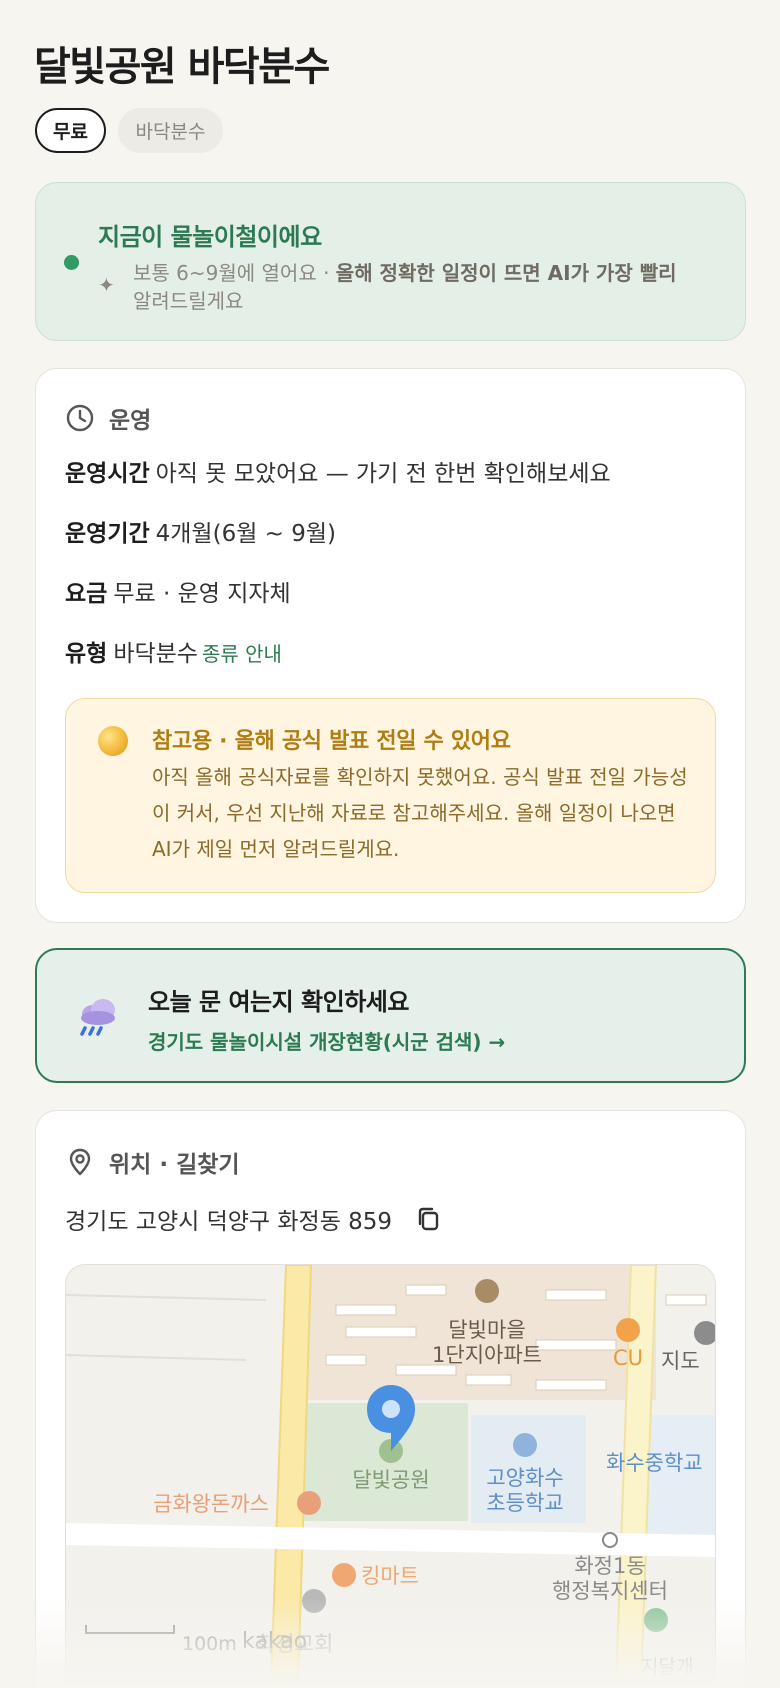 The image size is (780, 1688). I want to click on map-label-bottom-right: 지달개, so click(667, 1667).